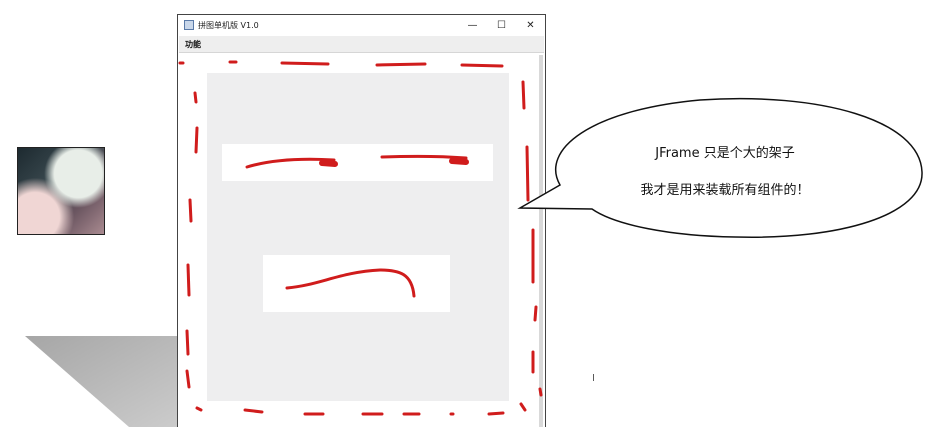 The image size is (929, 428). Describe the element at coordinates (593, 378) in the screenshot. I see `text-cursor-icon: I` at that location.